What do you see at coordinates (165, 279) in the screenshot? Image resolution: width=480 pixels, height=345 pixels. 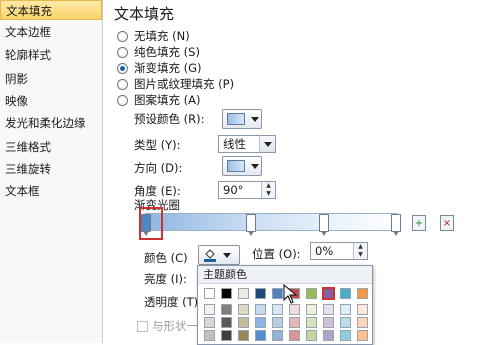 I see `brightness-label: 亮度 (I):` at bounding box center [165, 279].